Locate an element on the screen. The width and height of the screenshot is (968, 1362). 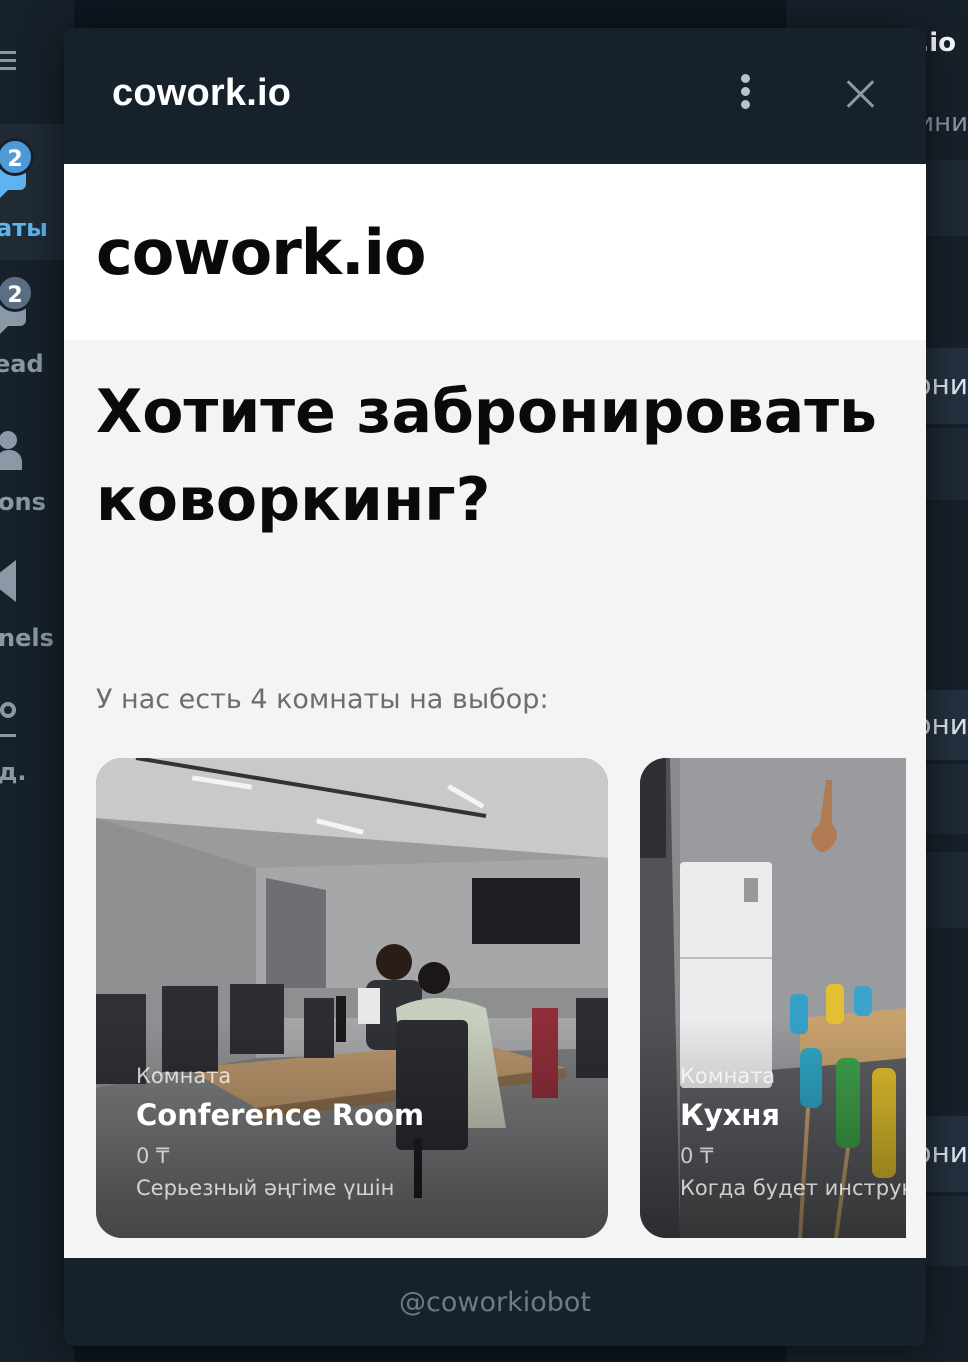
nav-item-unread: 2 ead is located at coordinates (37, 330).